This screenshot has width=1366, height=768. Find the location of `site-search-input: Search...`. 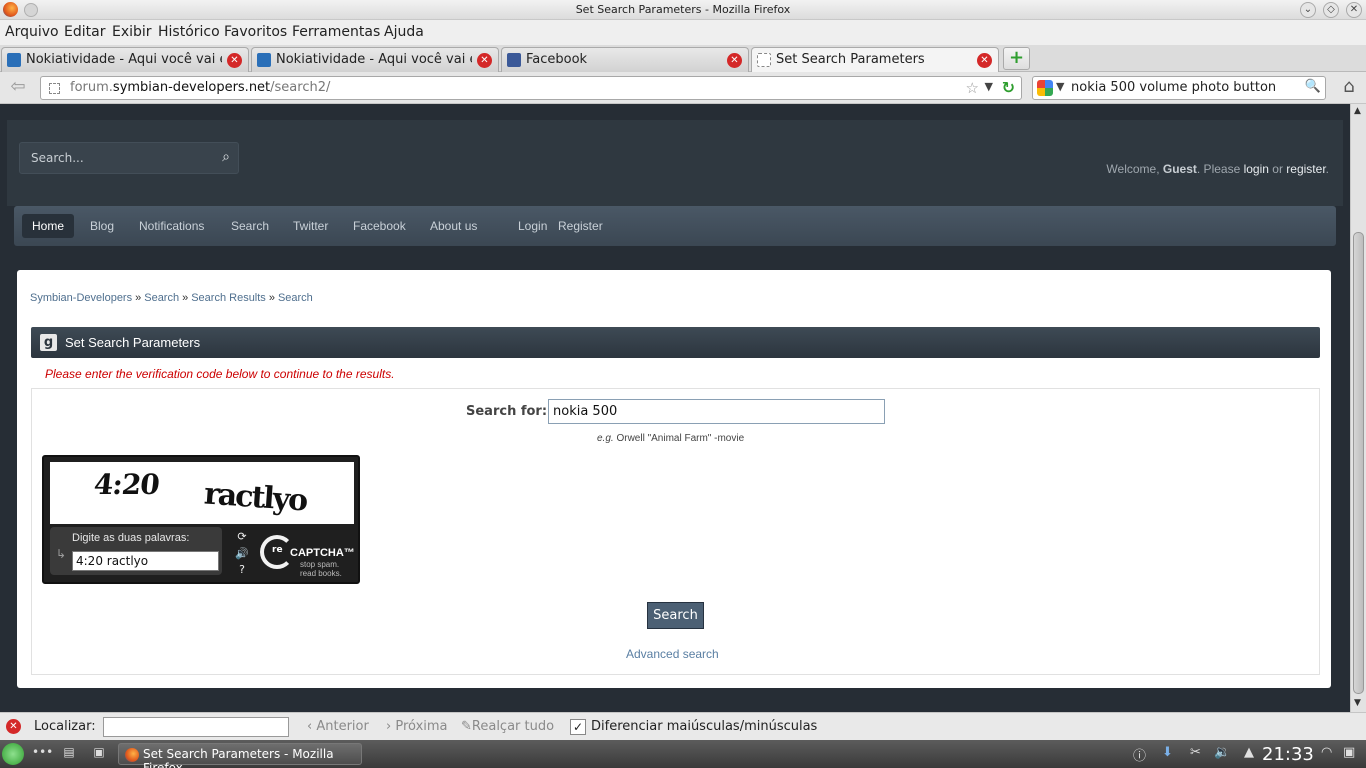

site-search-input: Search... is located at coordinates (57, 158).